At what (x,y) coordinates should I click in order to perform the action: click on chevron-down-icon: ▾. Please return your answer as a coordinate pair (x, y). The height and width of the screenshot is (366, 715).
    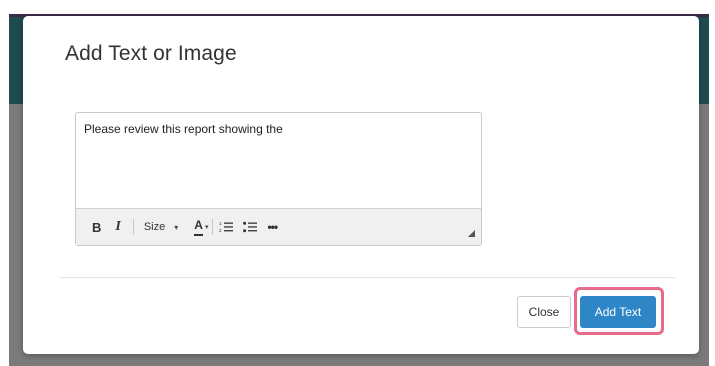
    Looking at the image, I should click on (206, 227).